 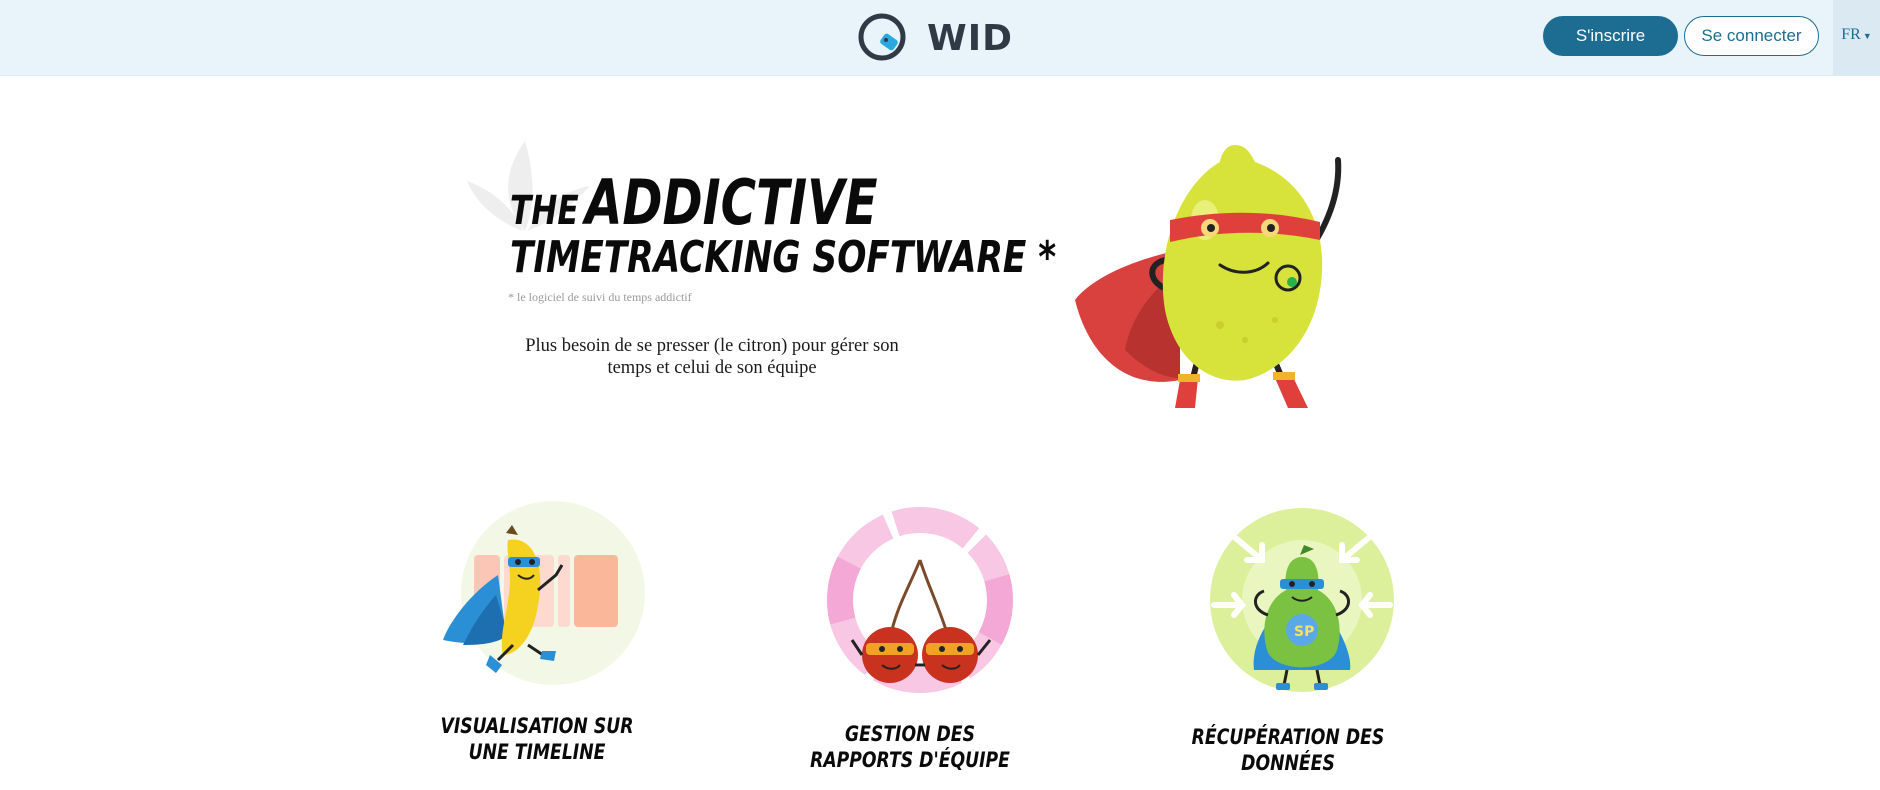 I want to click on hero-title: THE ADDICTIVE TIMETRACKING SOFTWARE *, so click(x=783, y=226).